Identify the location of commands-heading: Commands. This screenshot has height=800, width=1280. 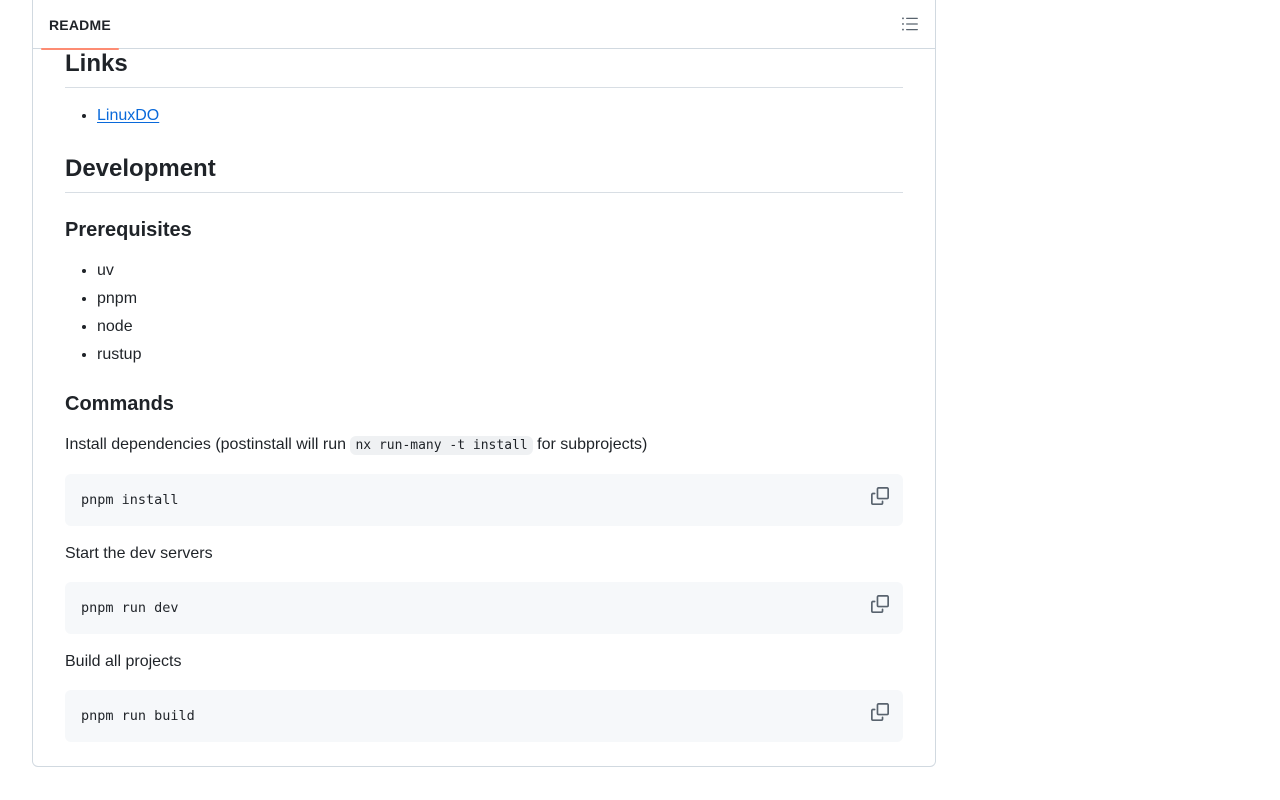
(119, 404).